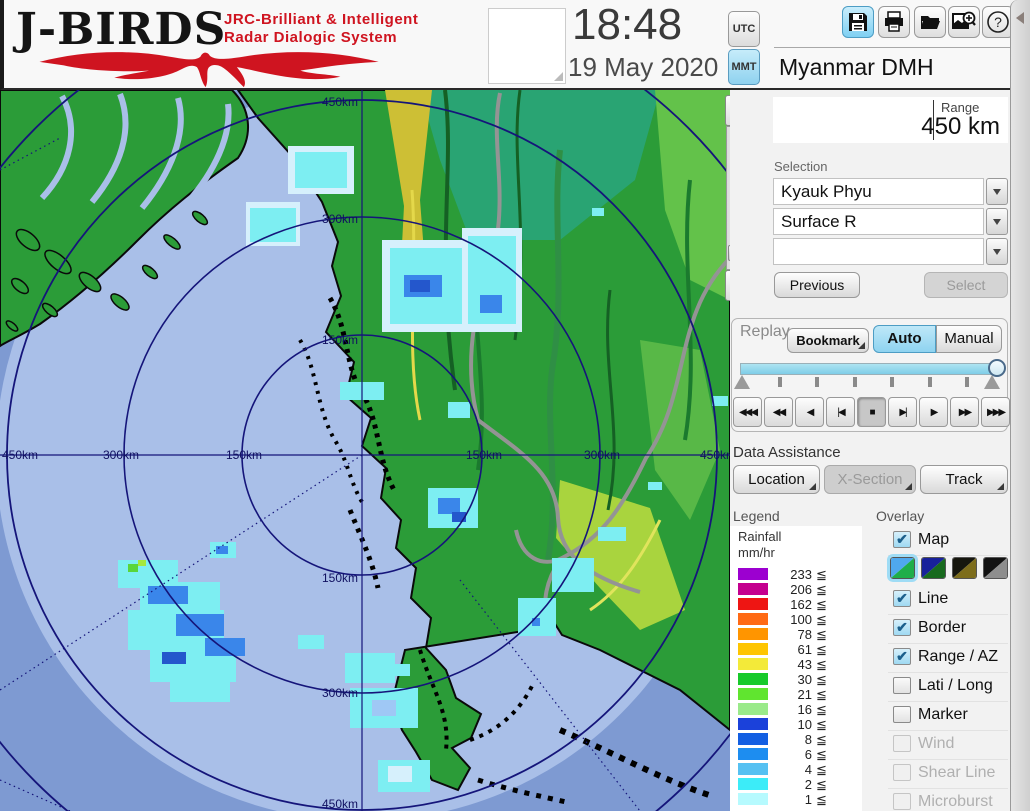 The image size is (1030, 811). Describe the element at coordinates (796, 724) in the screenshot. I see `legend-row: 10 ≦` at that location.